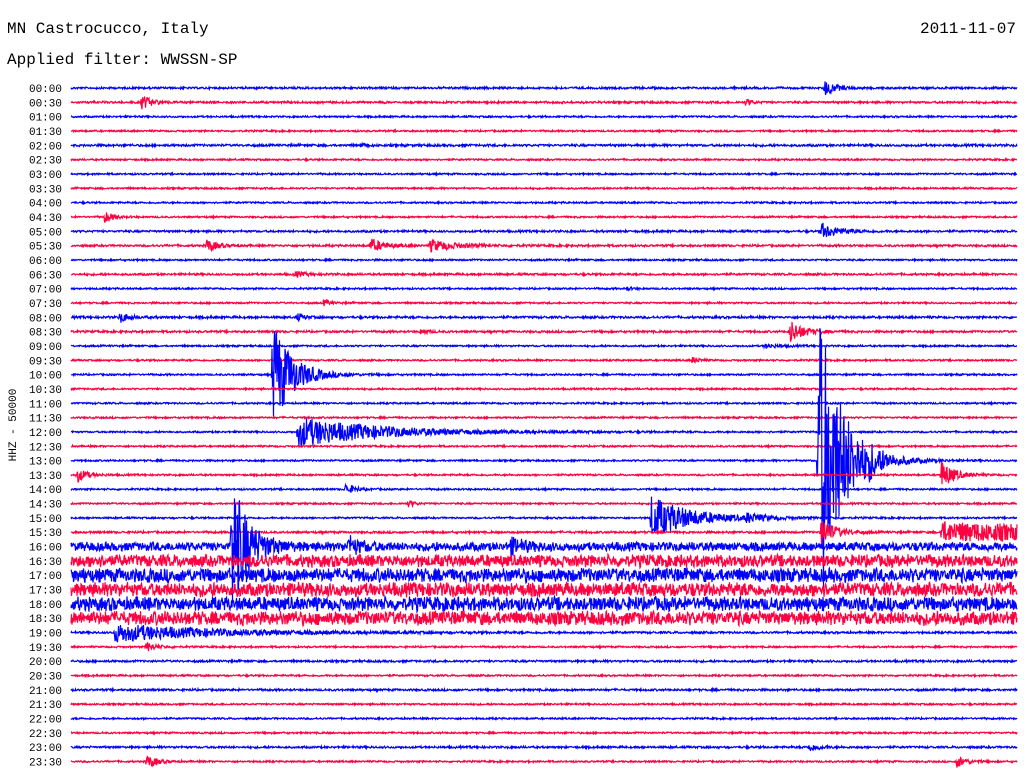 The image size is (1024, 780). Describe the element at coordinates (45, 291) in the screenshot. I see `time-tick-label: 07:00` at that location.